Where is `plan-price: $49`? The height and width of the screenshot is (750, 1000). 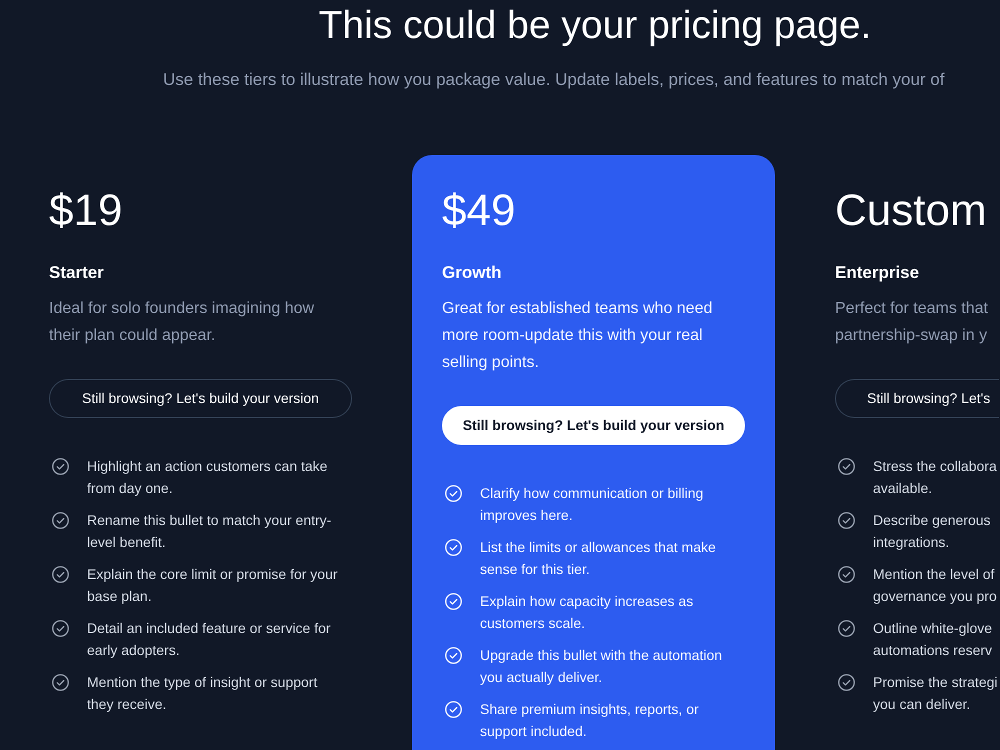 plan-price: $49 is located at coordinates (479, 211).